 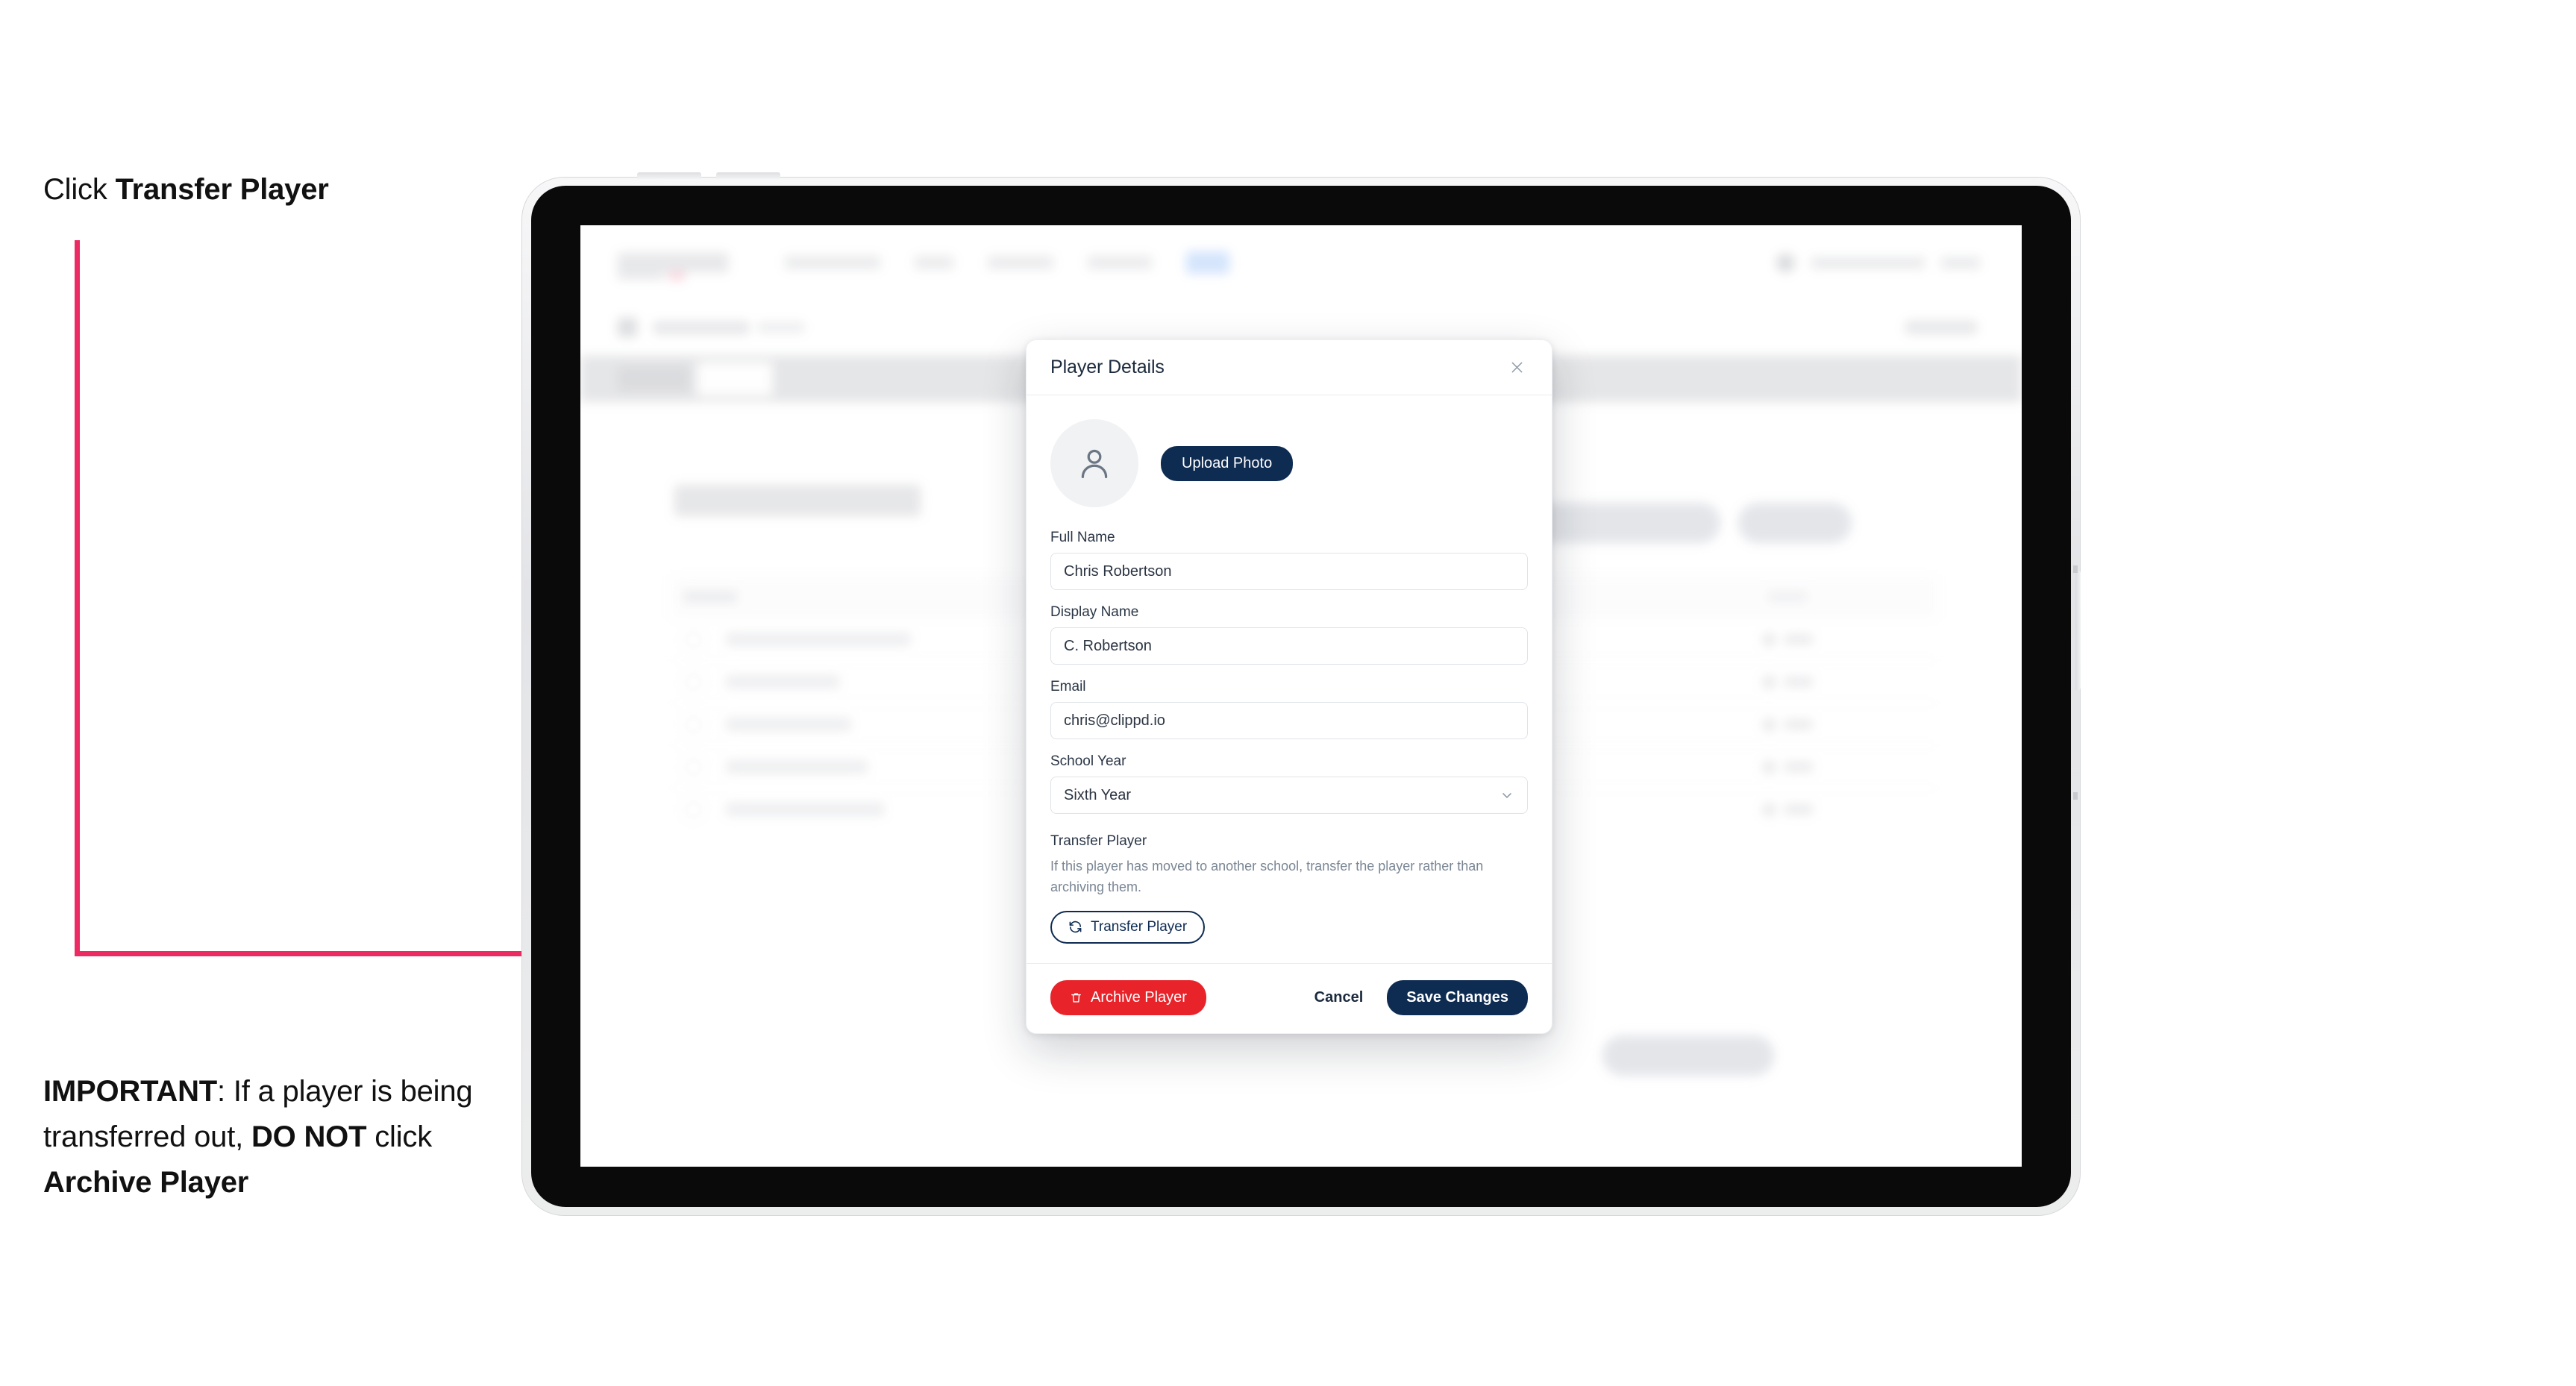 I want to click on archive-player-button: Archive Player, so click(x=1128, y=997).